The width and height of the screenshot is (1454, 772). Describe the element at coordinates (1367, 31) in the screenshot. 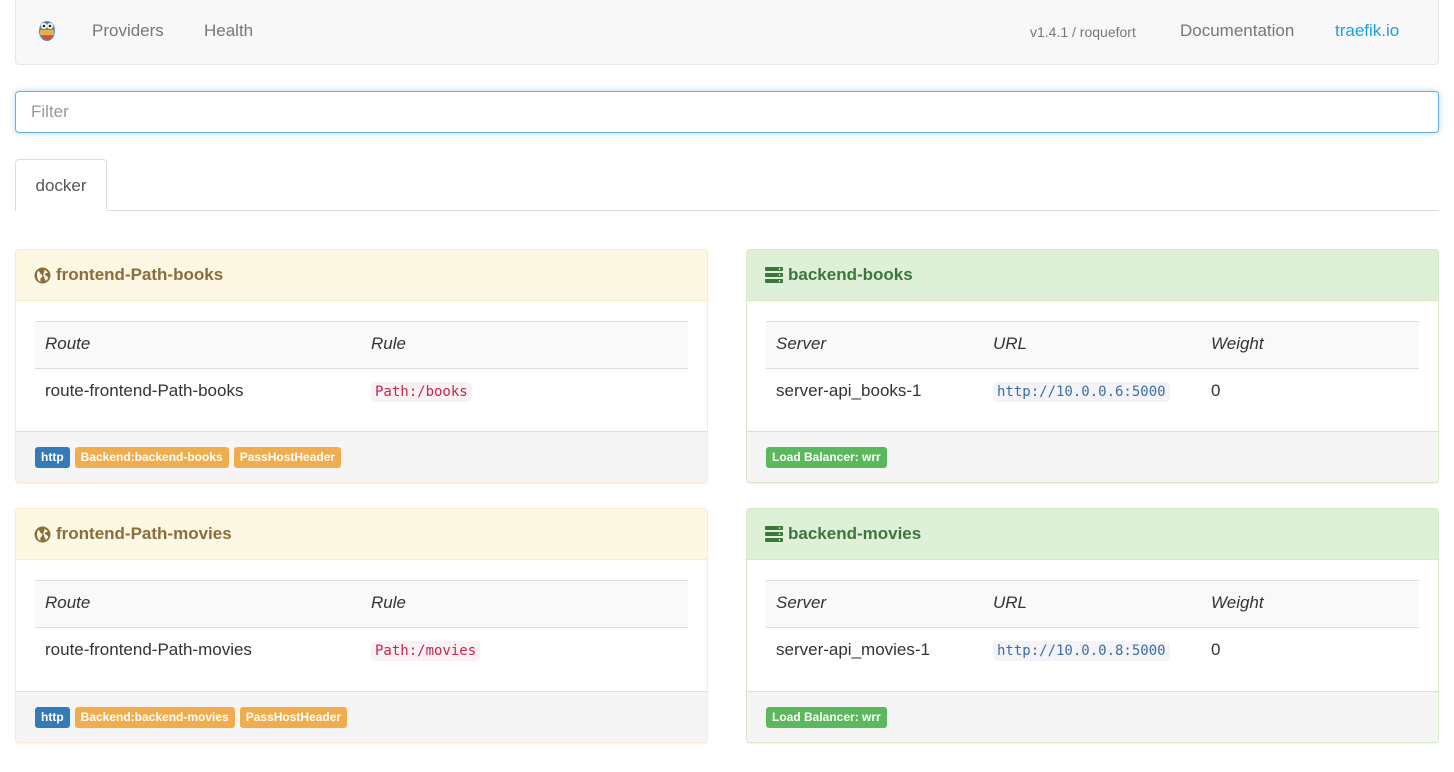

I see `nav-traefik-site-link: traefik.io` at that location.